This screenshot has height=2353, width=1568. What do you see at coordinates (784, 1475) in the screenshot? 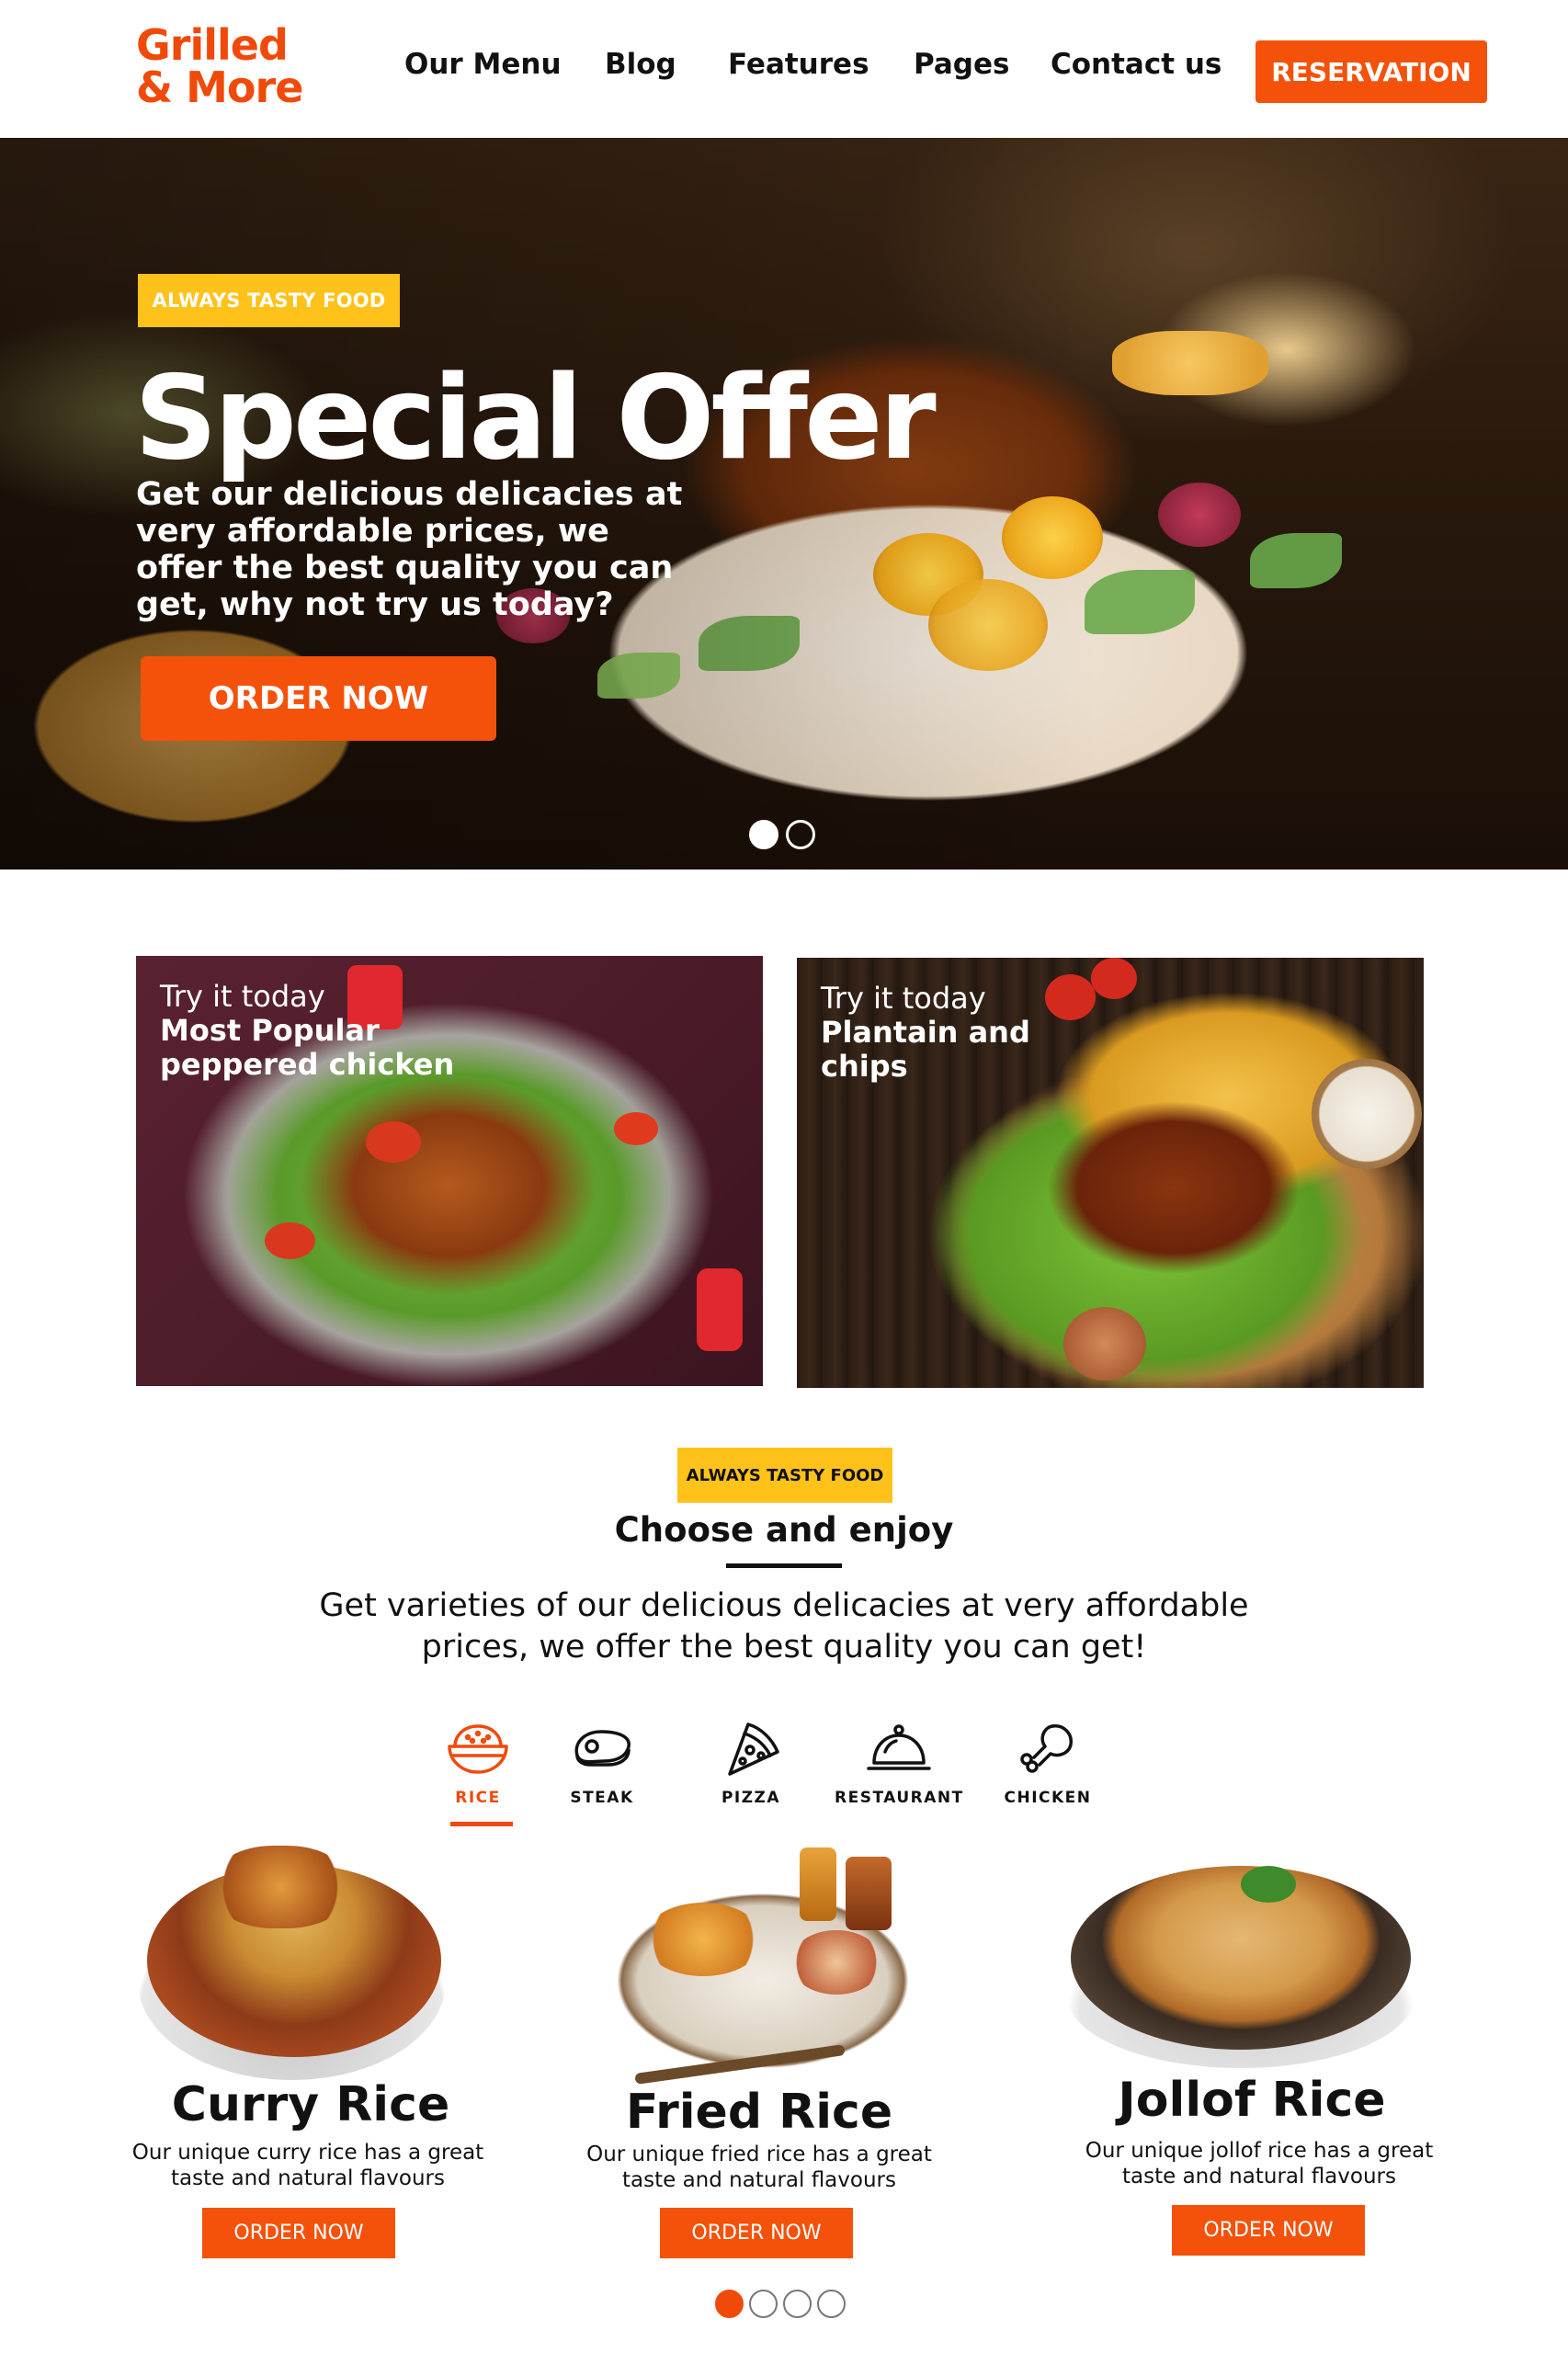
I see `section-tag: ALWAYS TASTY FOOD` at bounding box center [784, 1475].